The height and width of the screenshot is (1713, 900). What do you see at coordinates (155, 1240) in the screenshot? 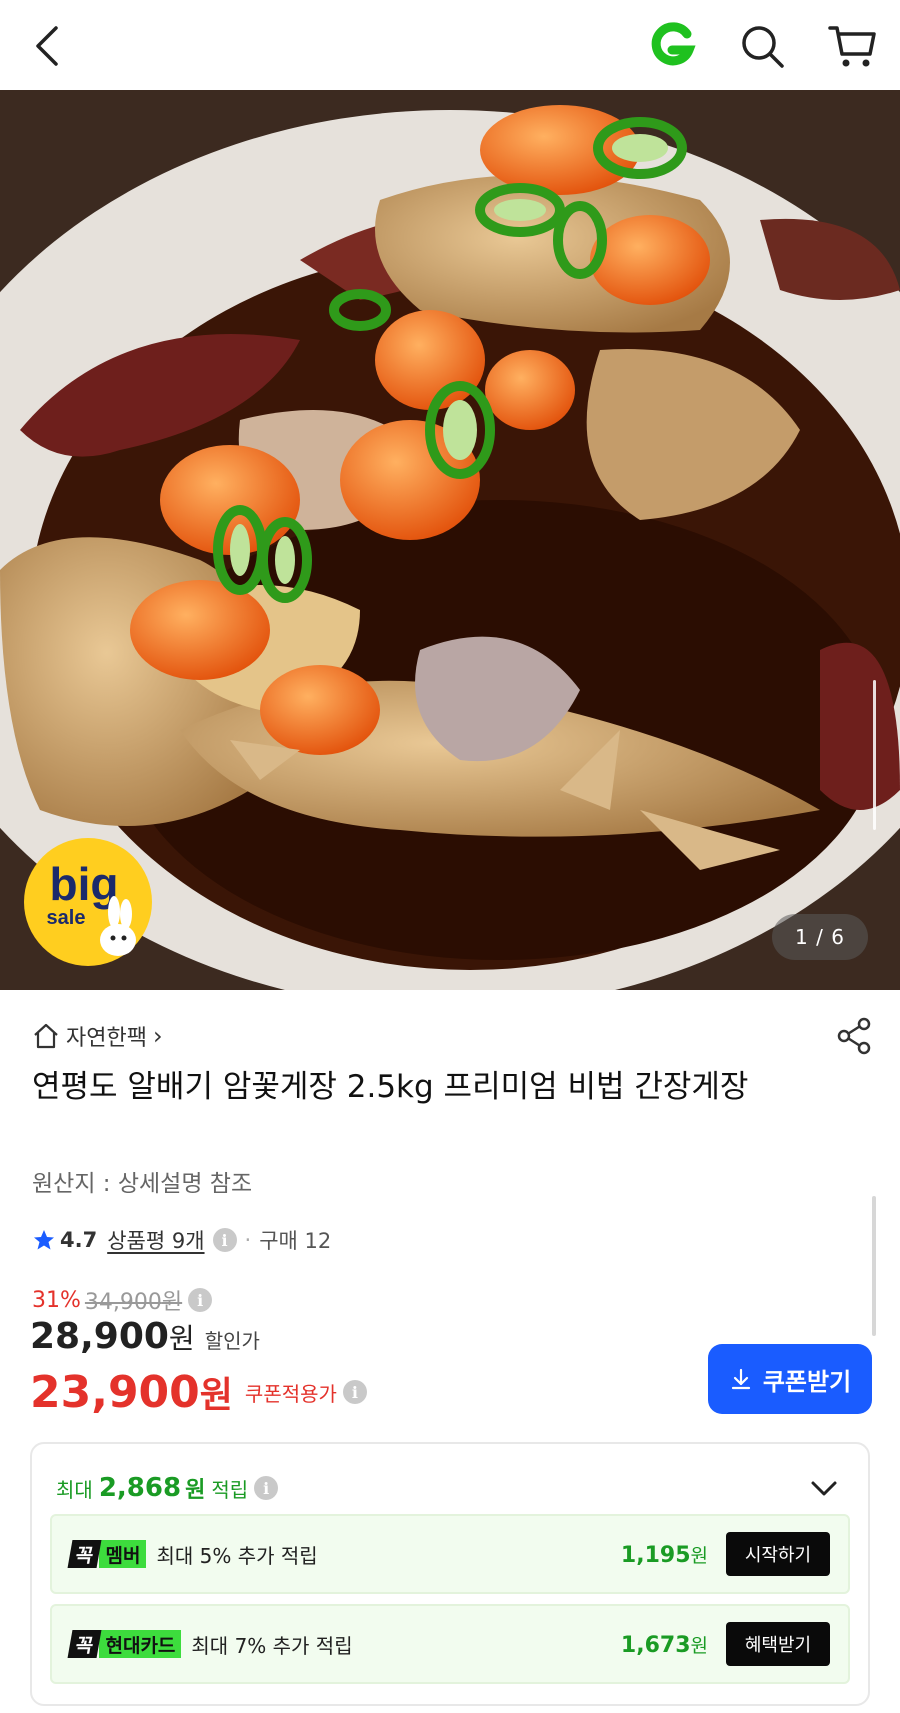
I see `reviews-link: 상품평 9개` at bounding box center [155, 1240].